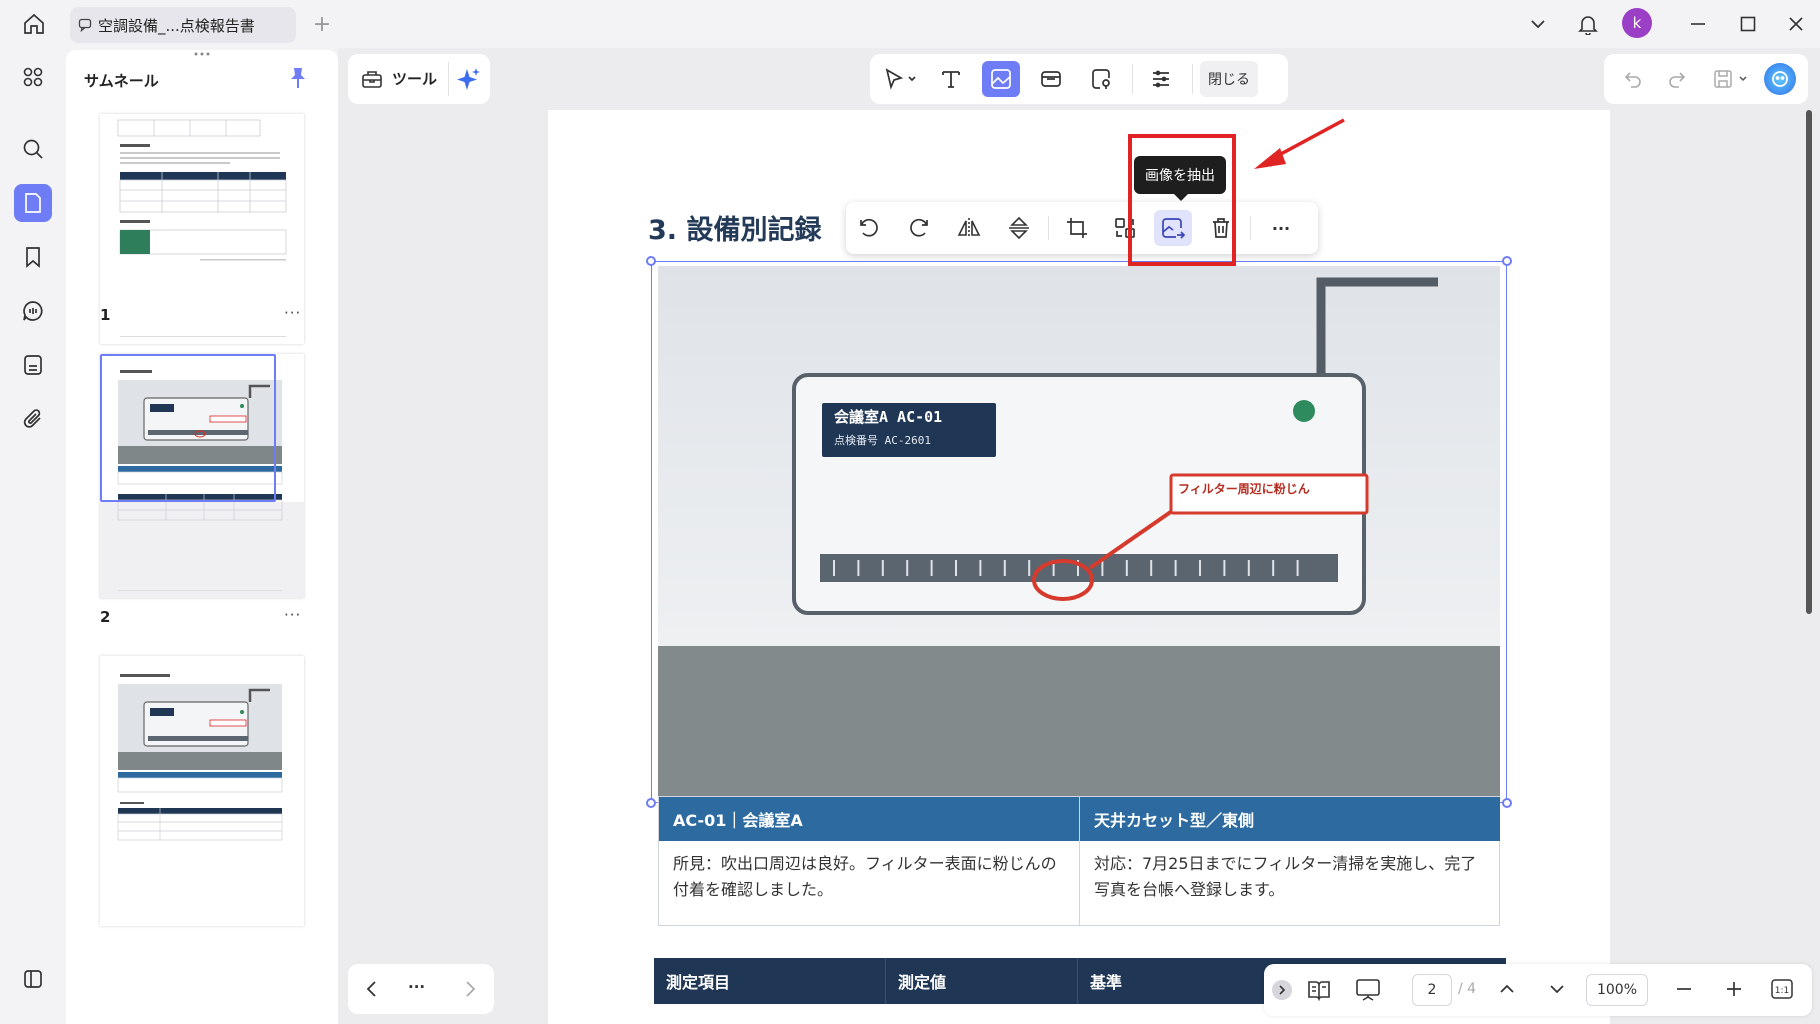  What do you see at coordinates (1077, 228) in the screenshot?
I see `crop-icon` at bounding box center [1077, 228].